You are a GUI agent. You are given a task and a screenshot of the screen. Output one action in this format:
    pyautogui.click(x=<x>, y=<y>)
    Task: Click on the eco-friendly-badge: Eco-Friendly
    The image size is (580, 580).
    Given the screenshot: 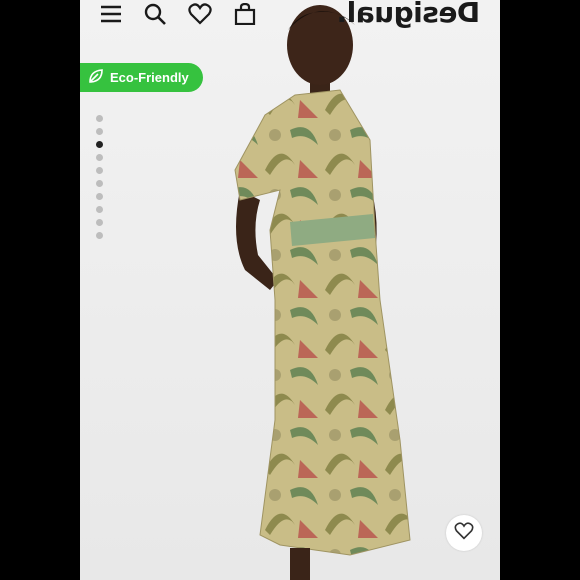 What is the action you would take?
    pyautogui.click(x=141, y=77)
    